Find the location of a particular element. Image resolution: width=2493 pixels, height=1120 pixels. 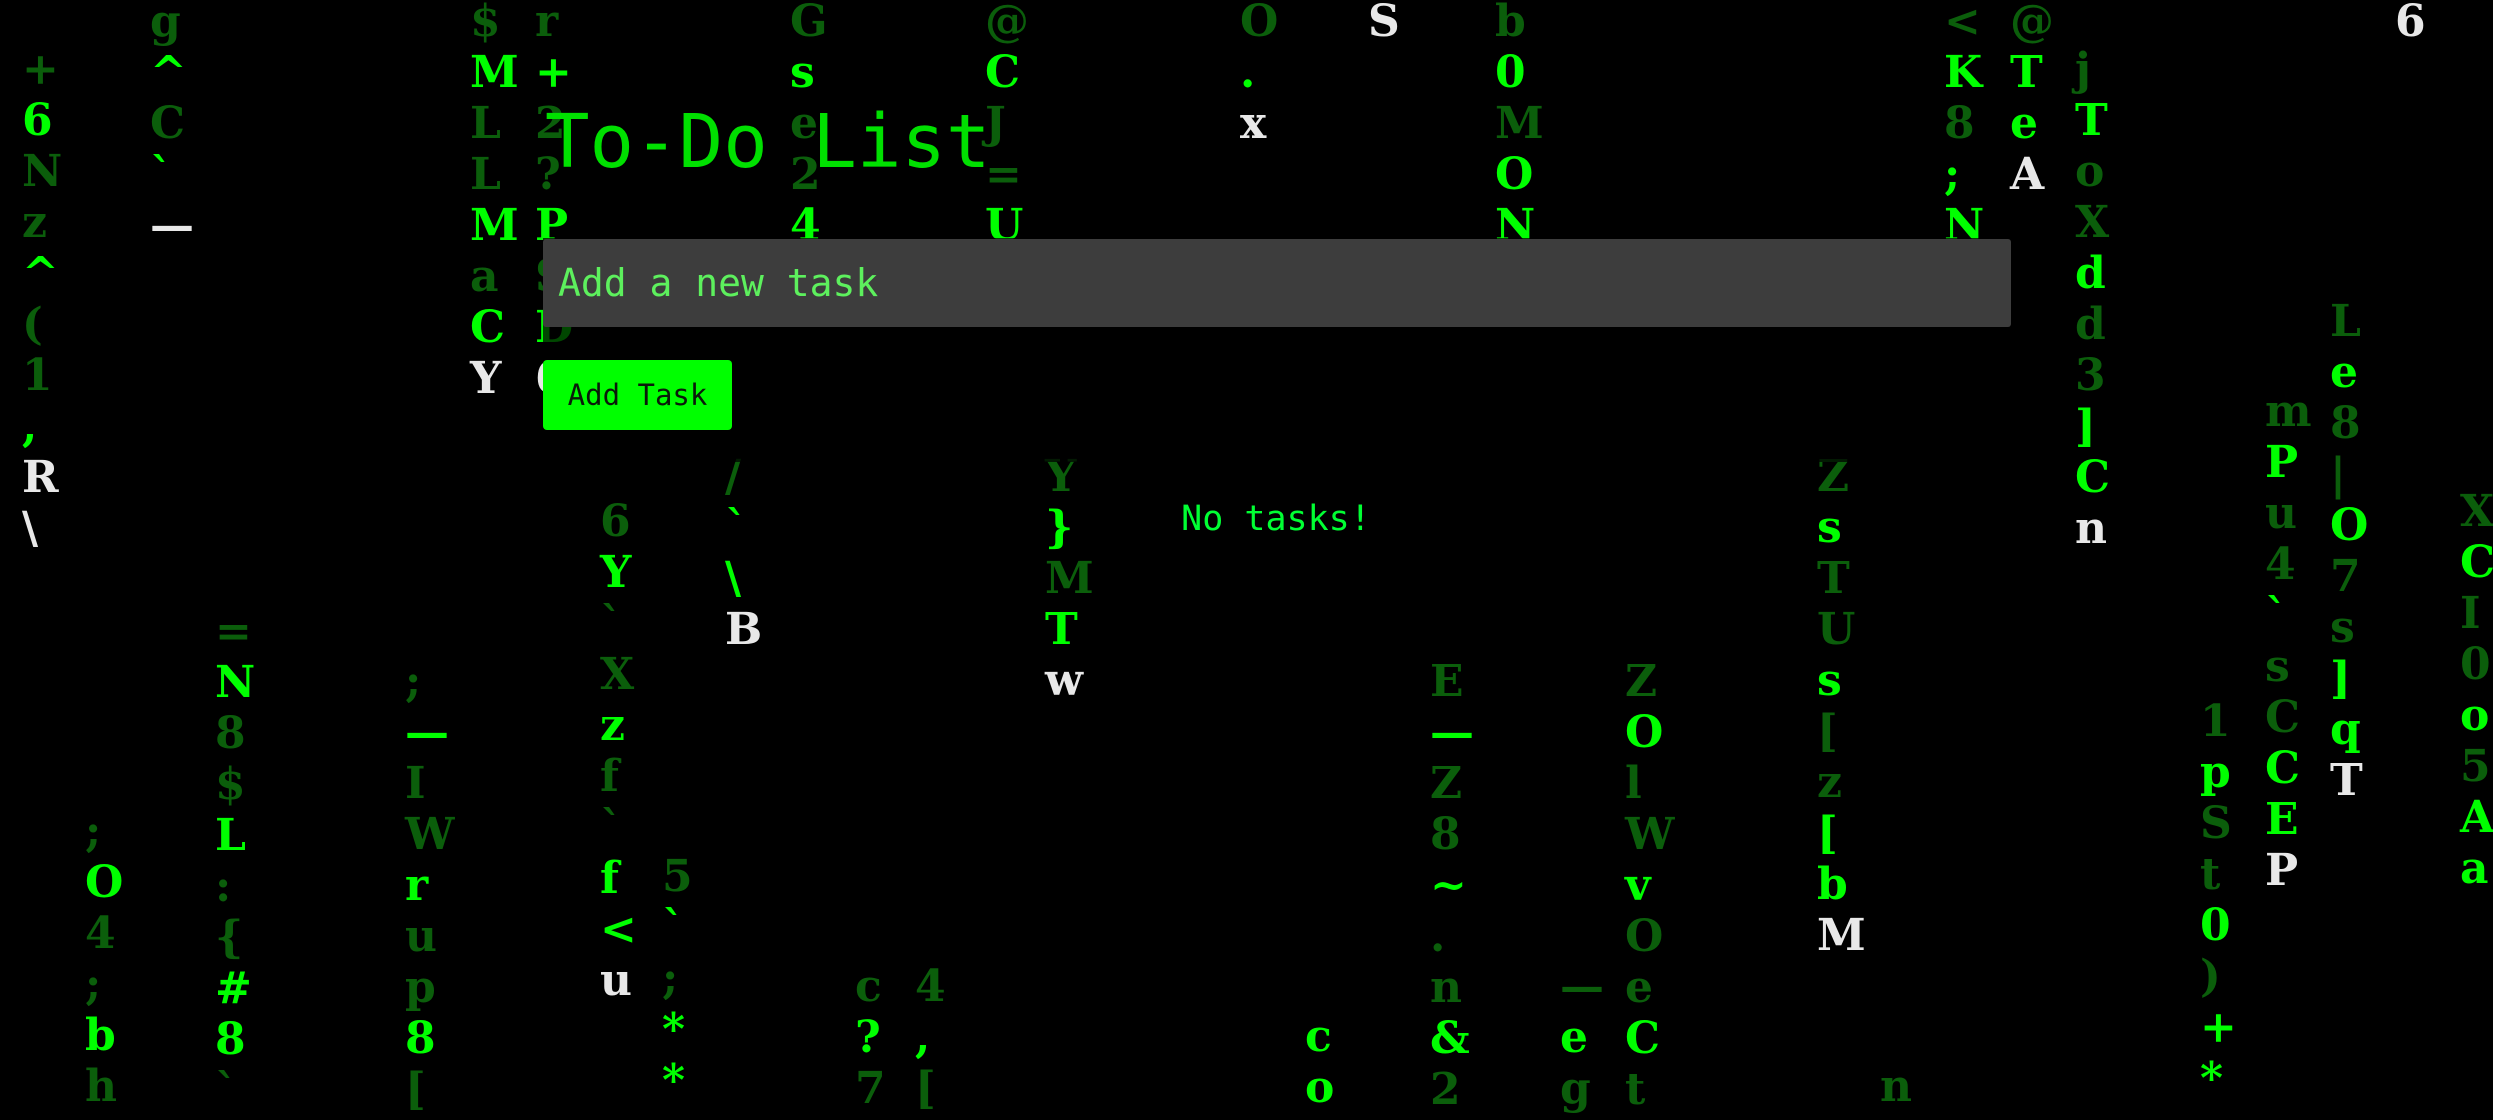

matrix-glyph: a is located at coordinates (2474, 868).